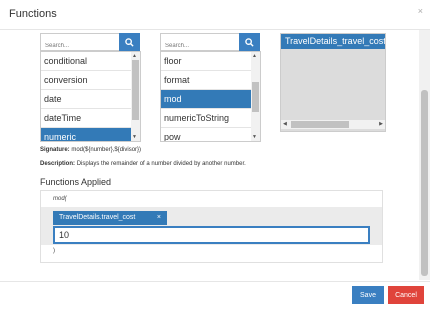  What do you see at coordinates (381, 124) in the screenshot?
I see `scroll-right-icon: ▶` at bounding box center [381, 124].